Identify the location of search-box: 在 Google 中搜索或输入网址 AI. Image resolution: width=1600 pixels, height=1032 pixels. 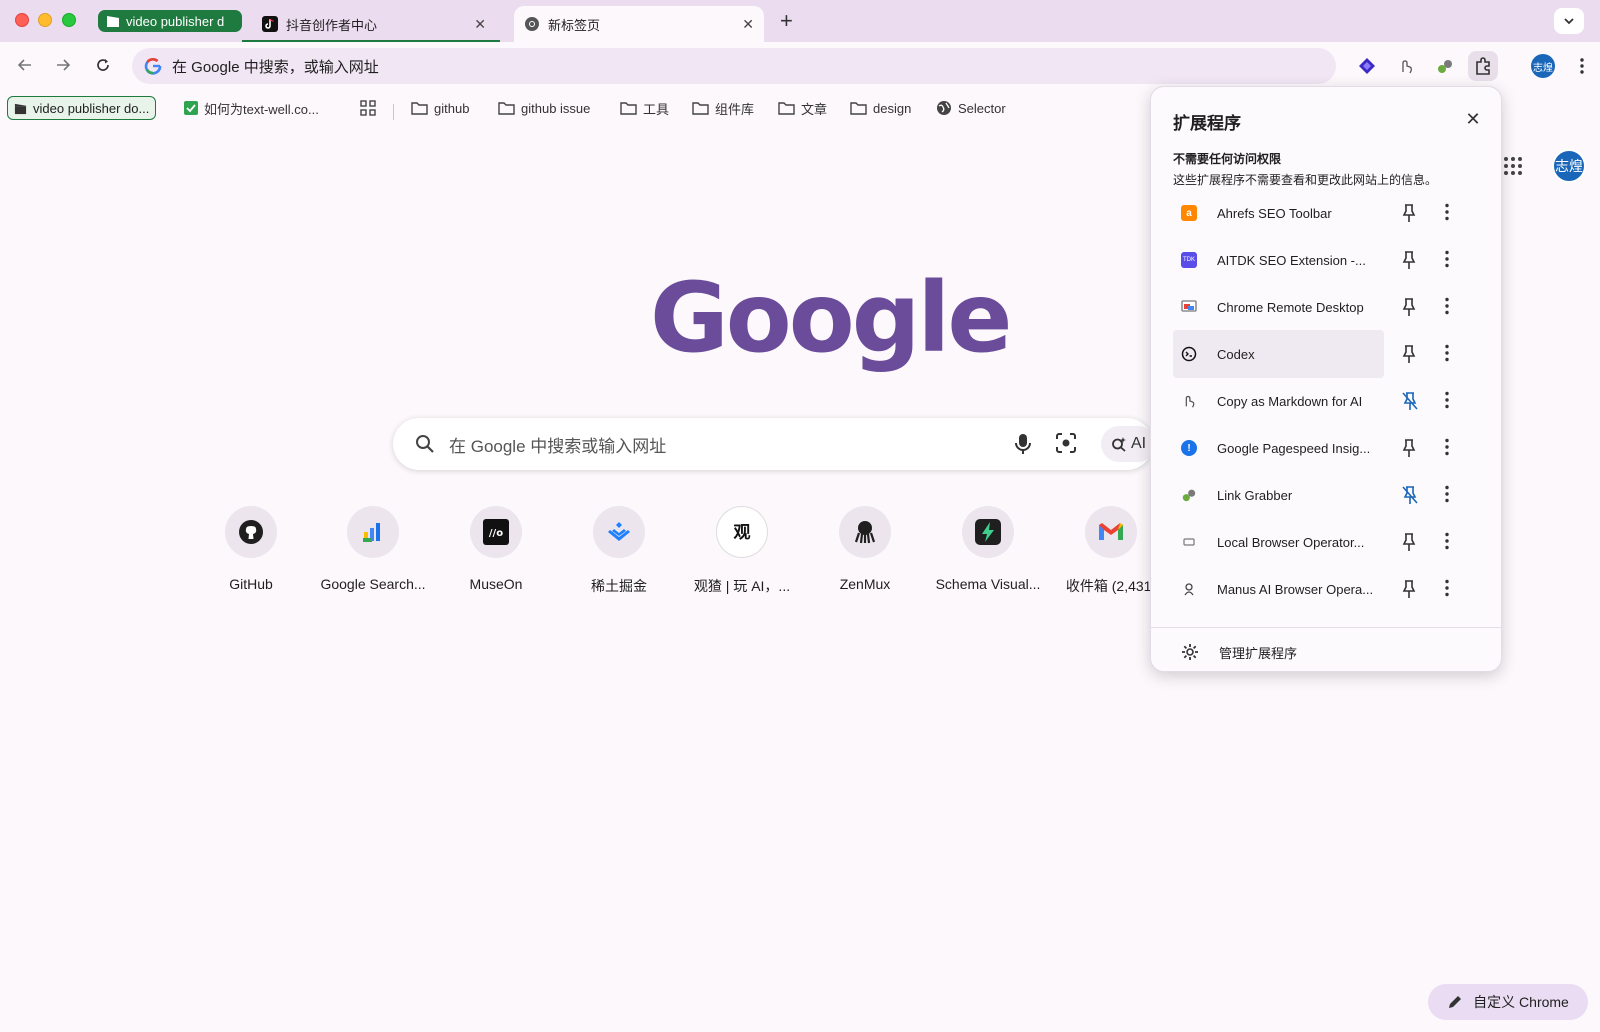
(775, 444).